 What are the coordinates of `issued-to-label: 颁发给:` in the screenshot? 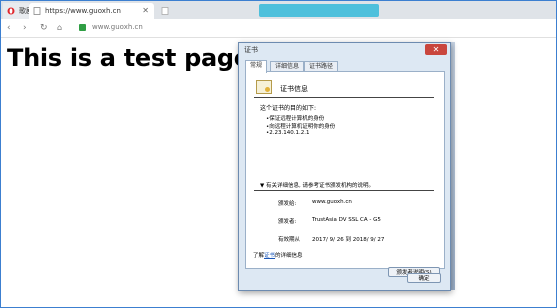 It's located at (287, 204).